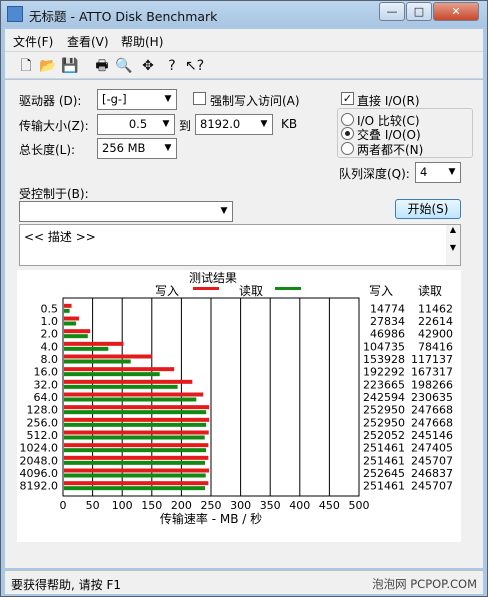 The width and height of the screenshot is (488, 597). I want to click on write-value: 14774, so click(387, 308).